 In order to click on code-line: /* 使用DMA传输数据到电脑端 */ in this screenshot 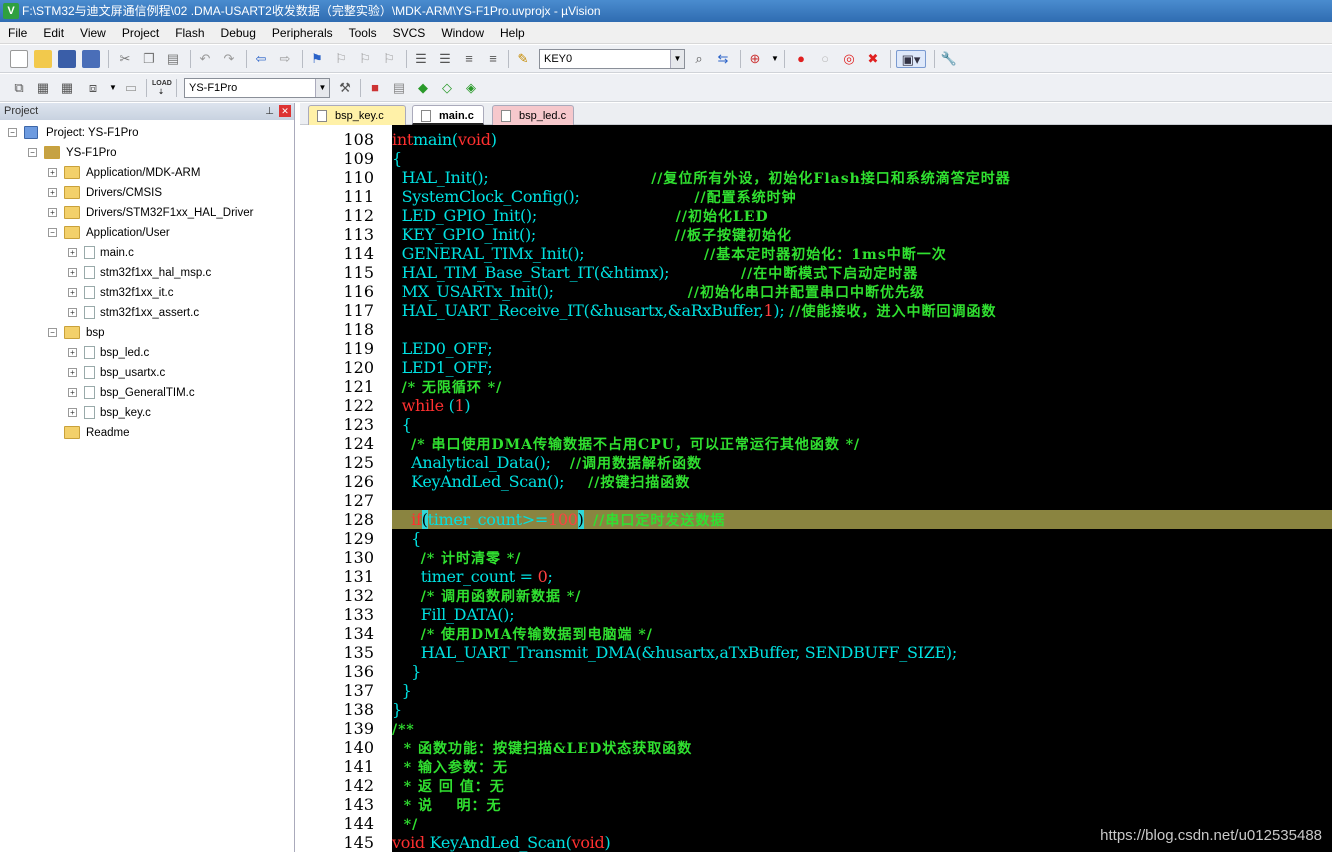, I will do `click(862, 633)`.